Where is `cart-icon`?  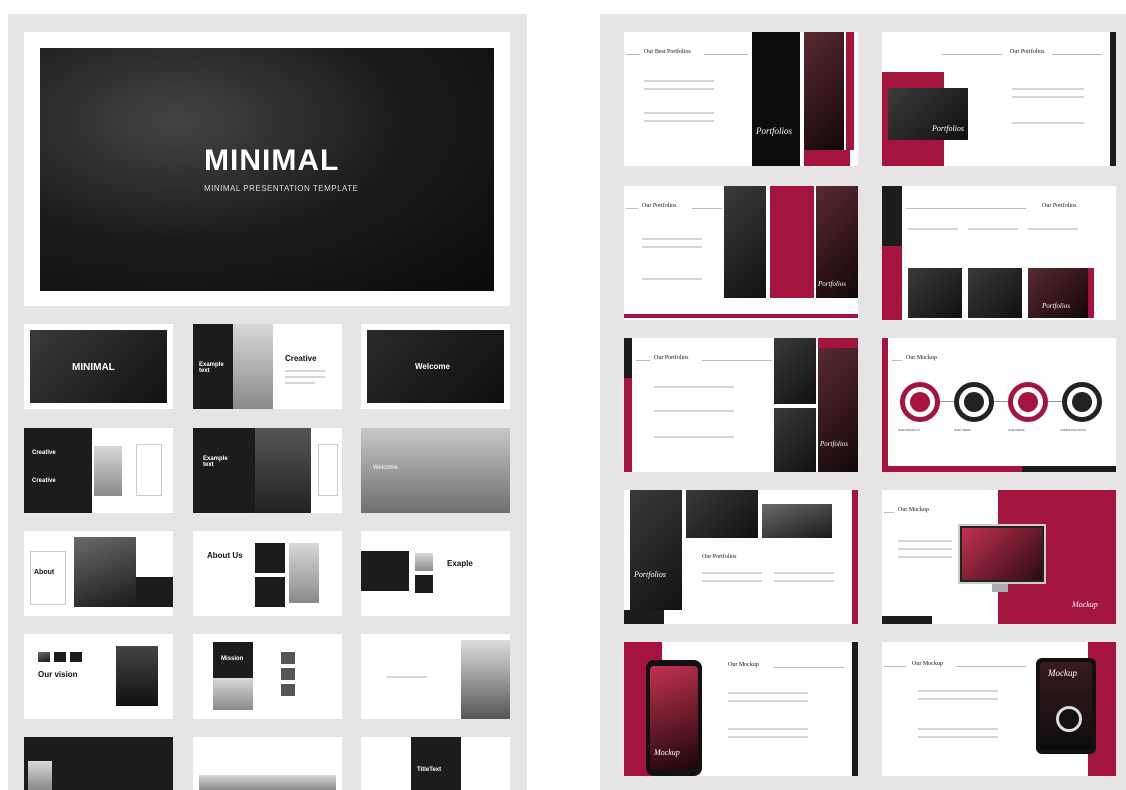 cart-icon is located at coordinates (1028, 402).